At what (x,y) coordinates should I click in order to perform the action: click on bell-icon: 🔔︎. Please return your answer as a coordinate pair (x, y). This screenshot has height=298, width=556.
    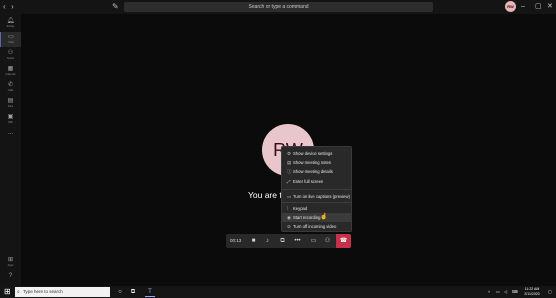
    Looking at the image, I should click on (10, 21).